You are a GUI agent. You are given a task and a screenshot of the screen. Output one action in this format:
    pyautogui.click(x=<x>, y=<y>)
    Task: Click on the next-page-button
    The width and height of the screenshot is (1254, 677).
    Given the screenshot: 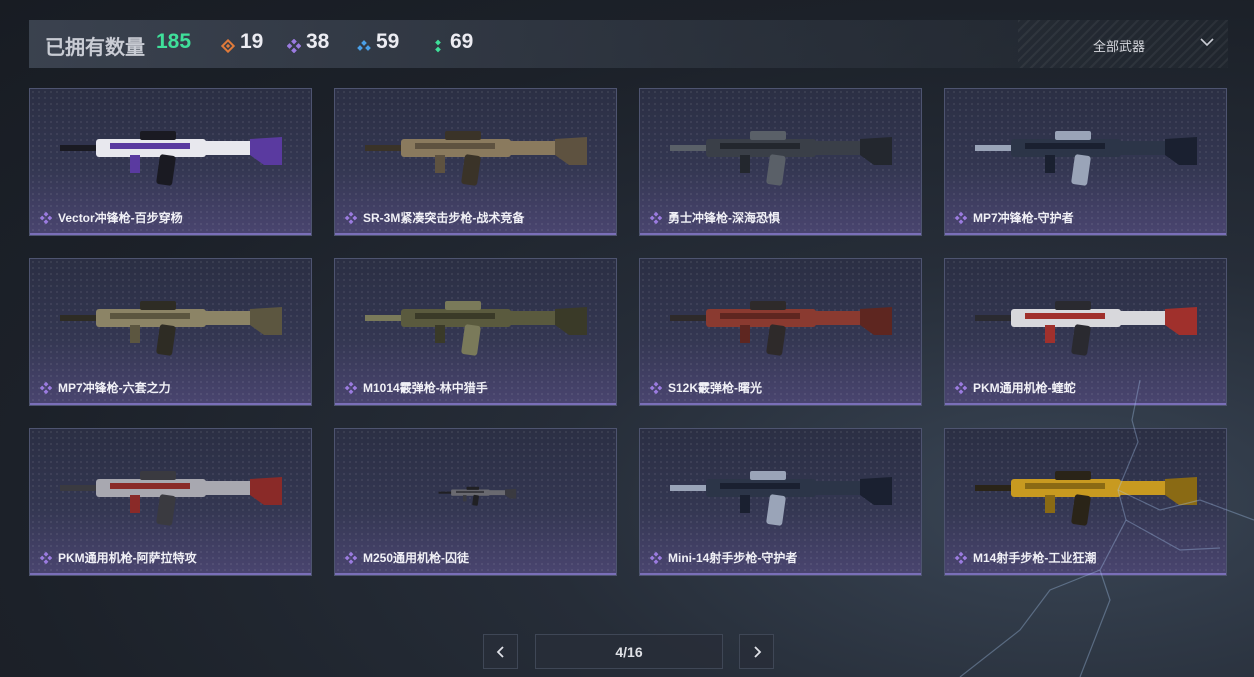 What is the action you would take?
    pyautogui.click(x=756, y=651)
    